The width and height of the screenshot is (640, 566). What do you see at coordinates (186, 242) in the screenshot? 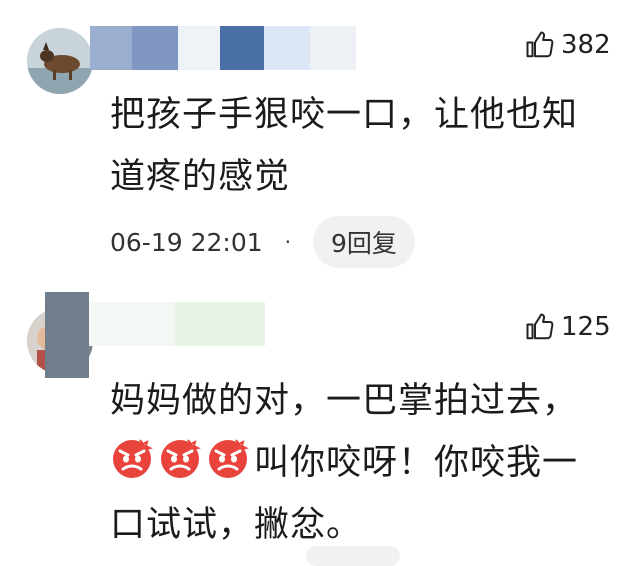
I see `timestamp: 06-19 22:01` at bounding box center [186, 242].